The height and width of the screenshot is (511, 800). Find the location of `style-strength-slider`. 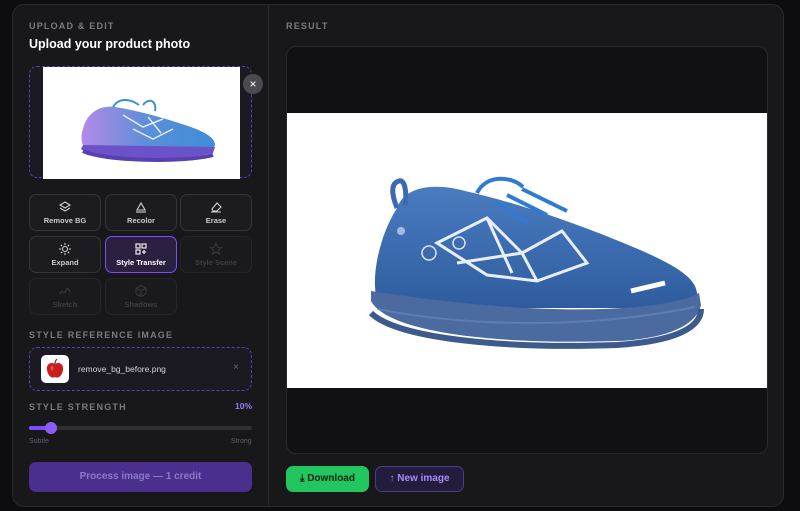

style-strength-slider is located at coordinates (140, 428).